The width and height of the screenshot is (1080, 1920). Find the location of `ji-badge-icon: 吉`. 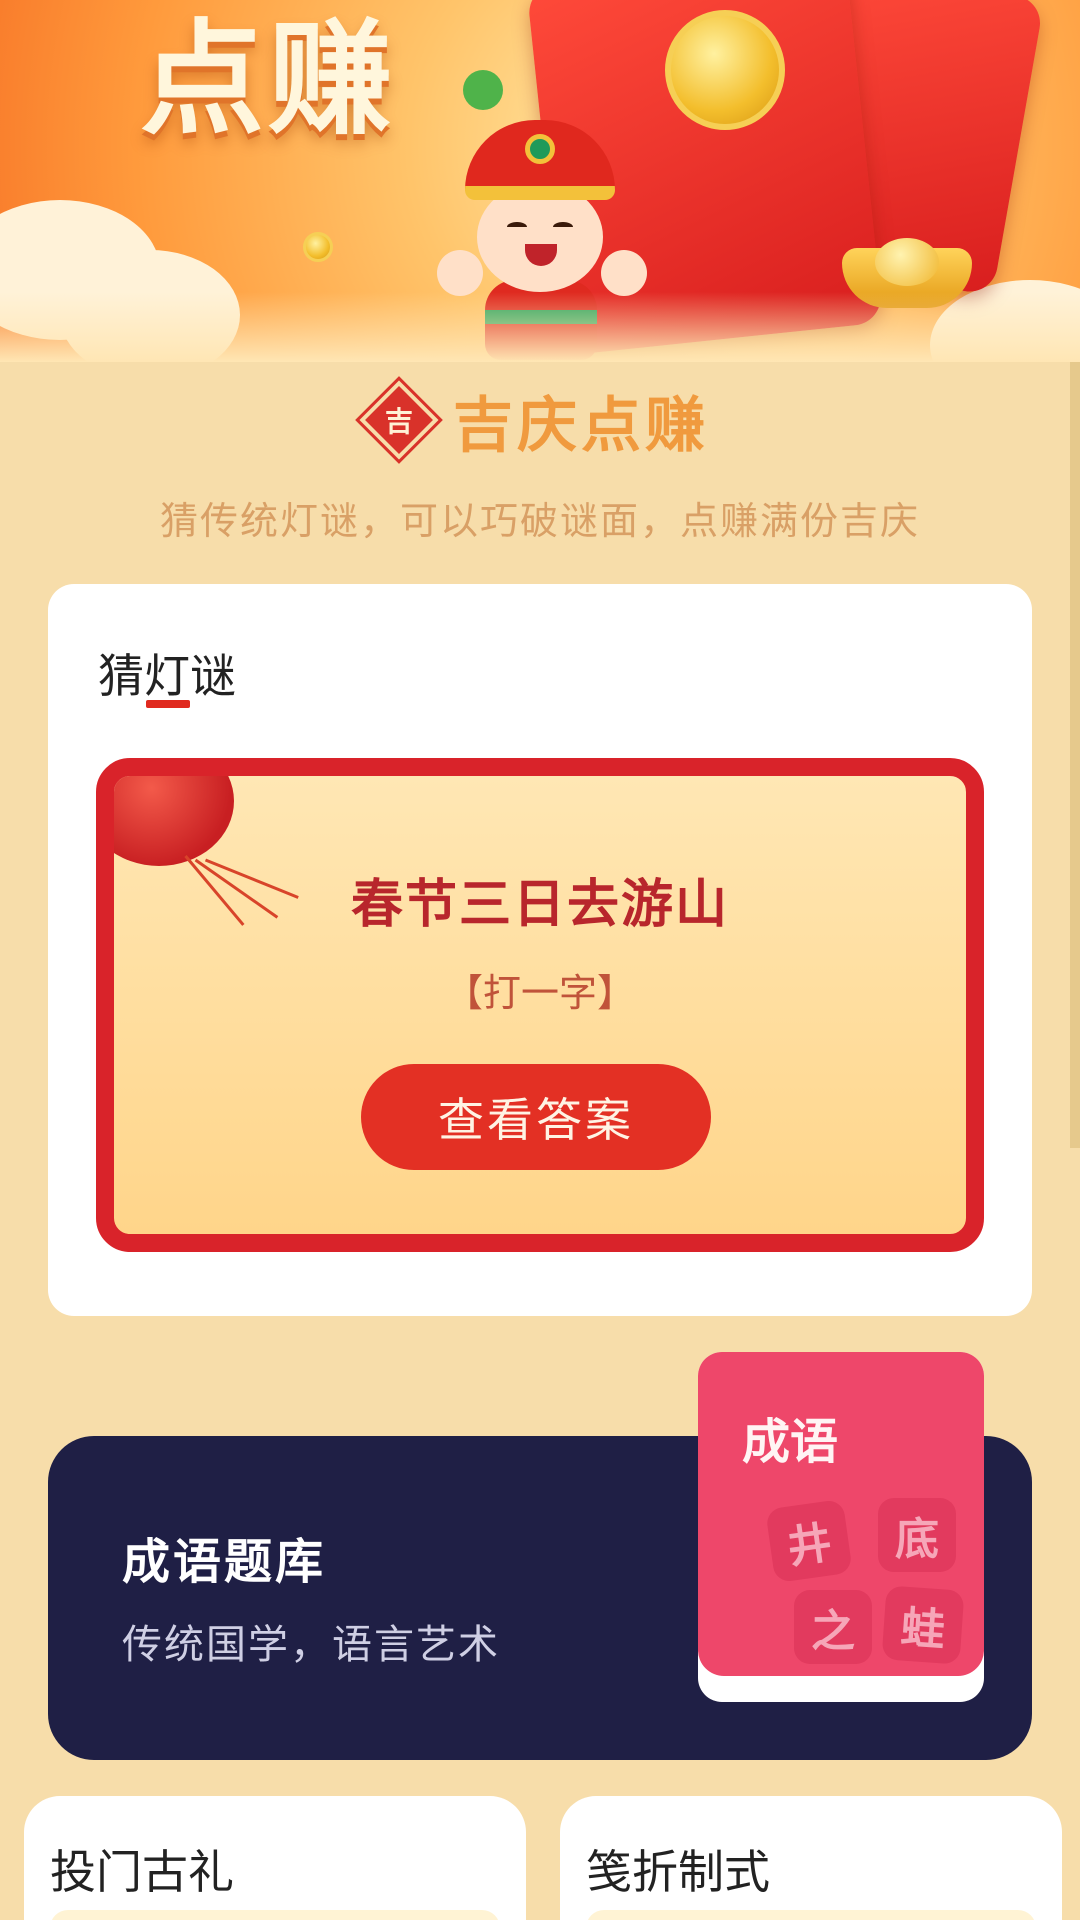

ji-badge-icon: 吉 is located at coordinates (399, 420).